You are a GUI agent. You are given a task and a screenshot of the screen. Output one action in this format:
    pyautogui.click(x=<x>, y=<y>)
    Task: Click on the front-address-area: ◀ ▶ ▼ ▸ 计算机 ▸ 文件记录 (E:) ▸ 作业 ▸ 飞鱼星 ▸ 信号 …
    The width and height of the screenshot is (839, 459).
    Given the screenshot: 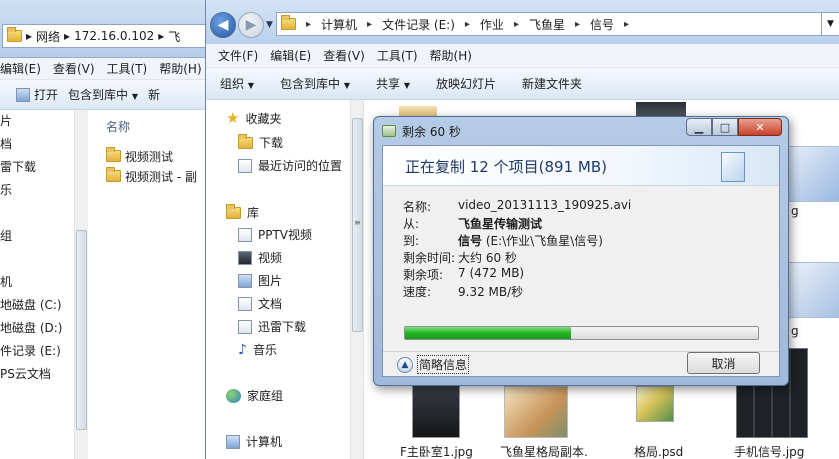 What is the action you would take?
    pyautogui.click(x=522, y=22)
    